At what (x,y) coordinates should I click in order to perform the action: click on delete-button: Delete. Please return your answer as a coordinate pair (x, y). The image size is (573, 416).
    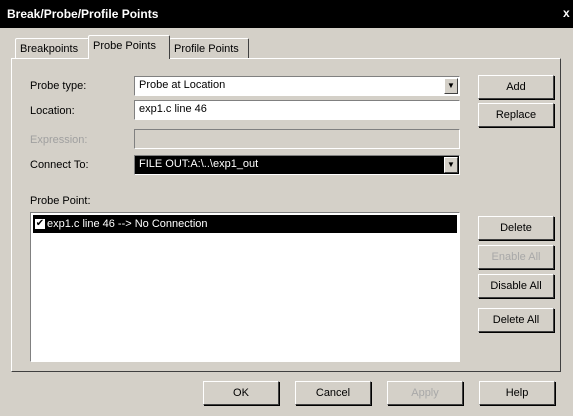
    Looking at the image, I should click on (516, 228).